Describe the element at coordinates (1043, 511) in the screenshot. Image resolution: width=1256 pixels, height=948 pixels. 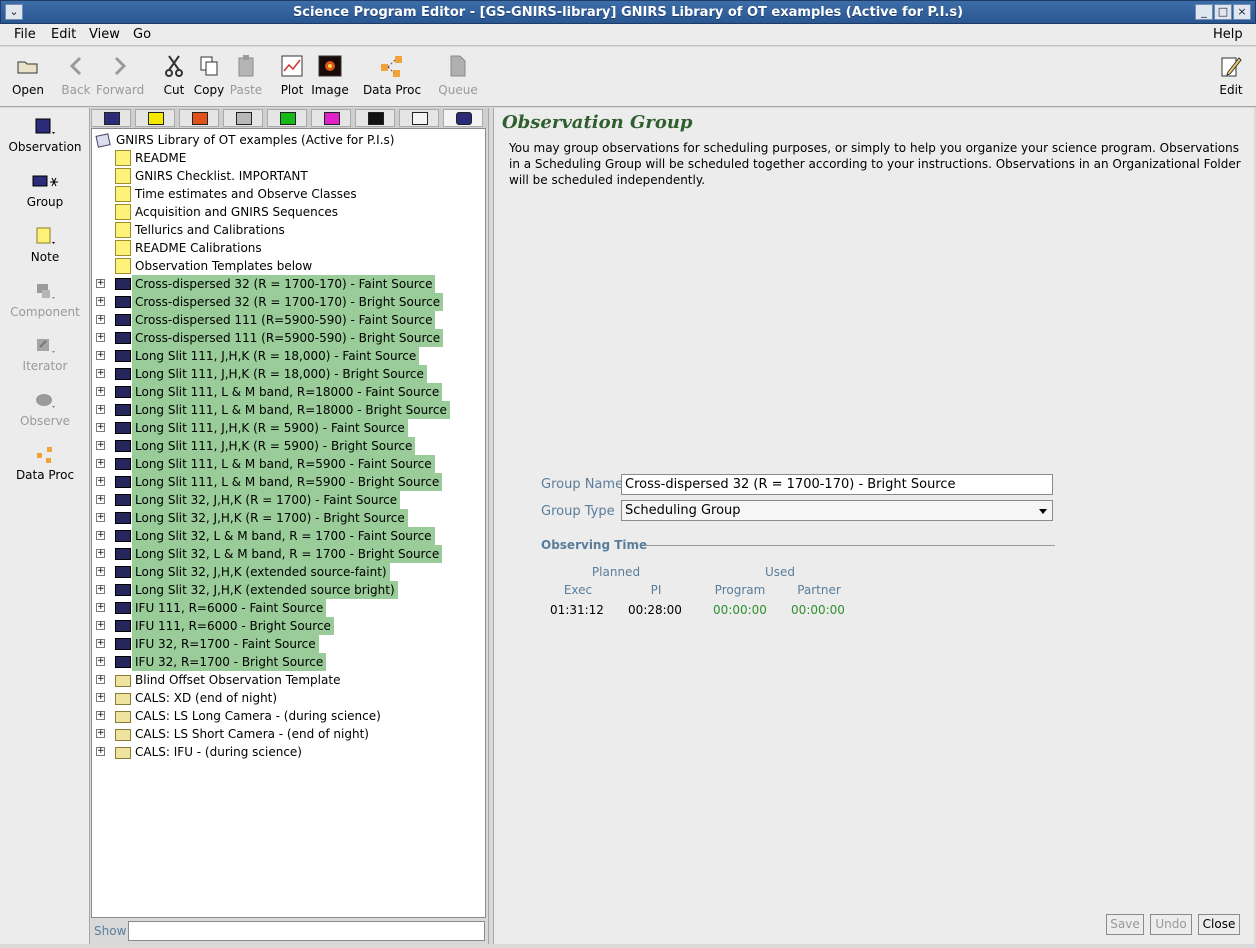
I see `dropdown-caret-icon` at that location.